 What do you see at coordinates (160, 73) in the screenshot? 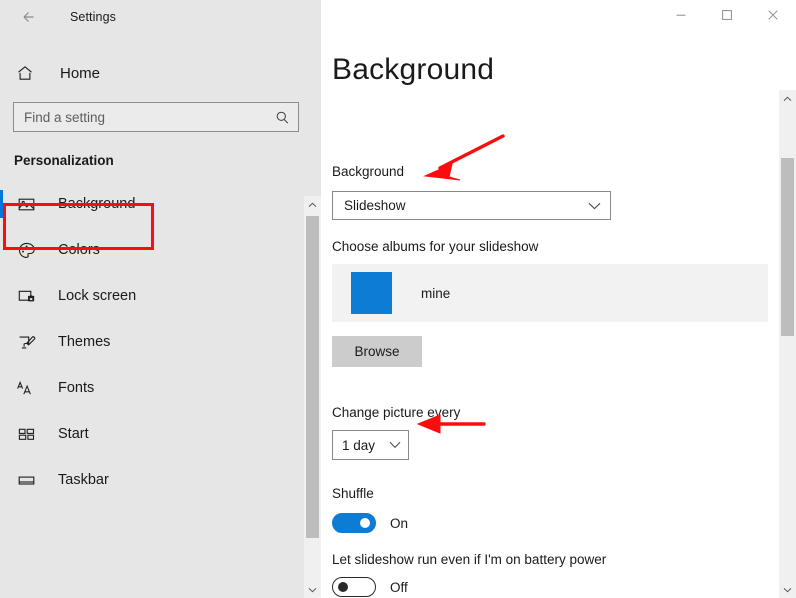
I see `sidebar-item-home: Home` at bounding box center [160, 73].